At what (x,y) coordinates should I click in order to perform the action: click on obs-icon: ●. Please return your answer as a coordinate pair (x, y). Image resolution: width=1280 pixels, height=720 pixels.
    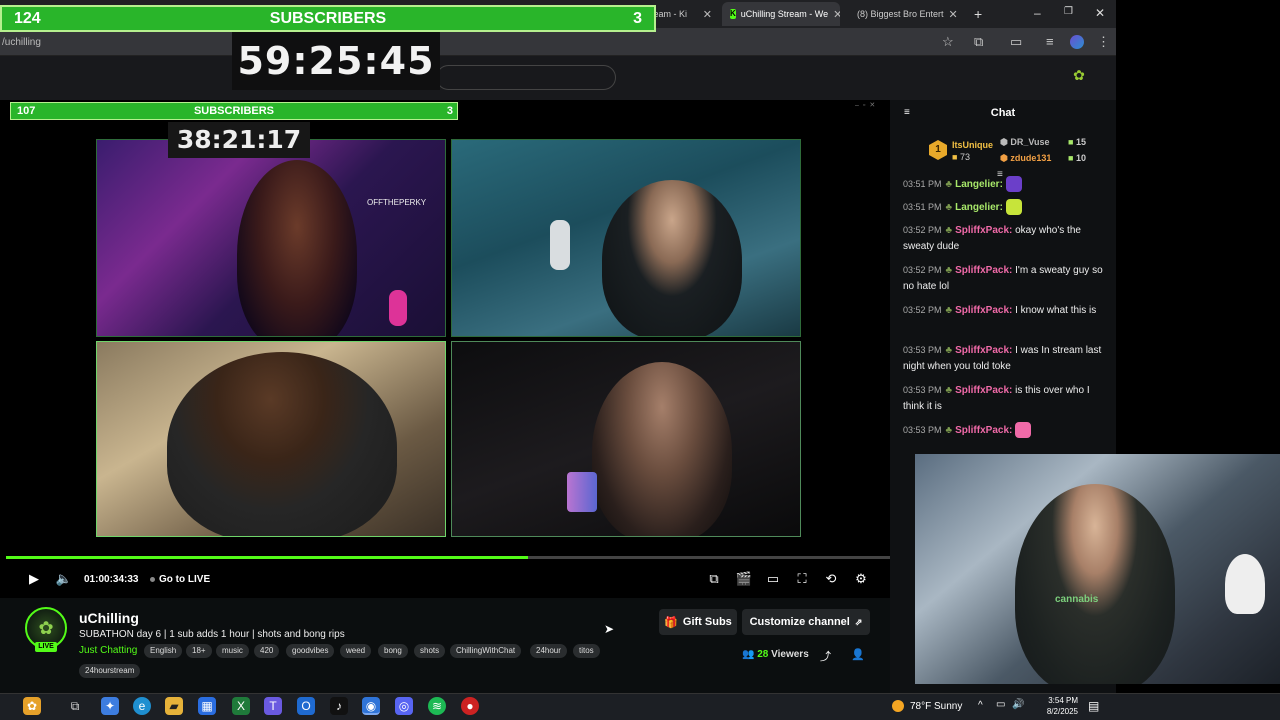
    Looking at the image, I should click on (470, 706).